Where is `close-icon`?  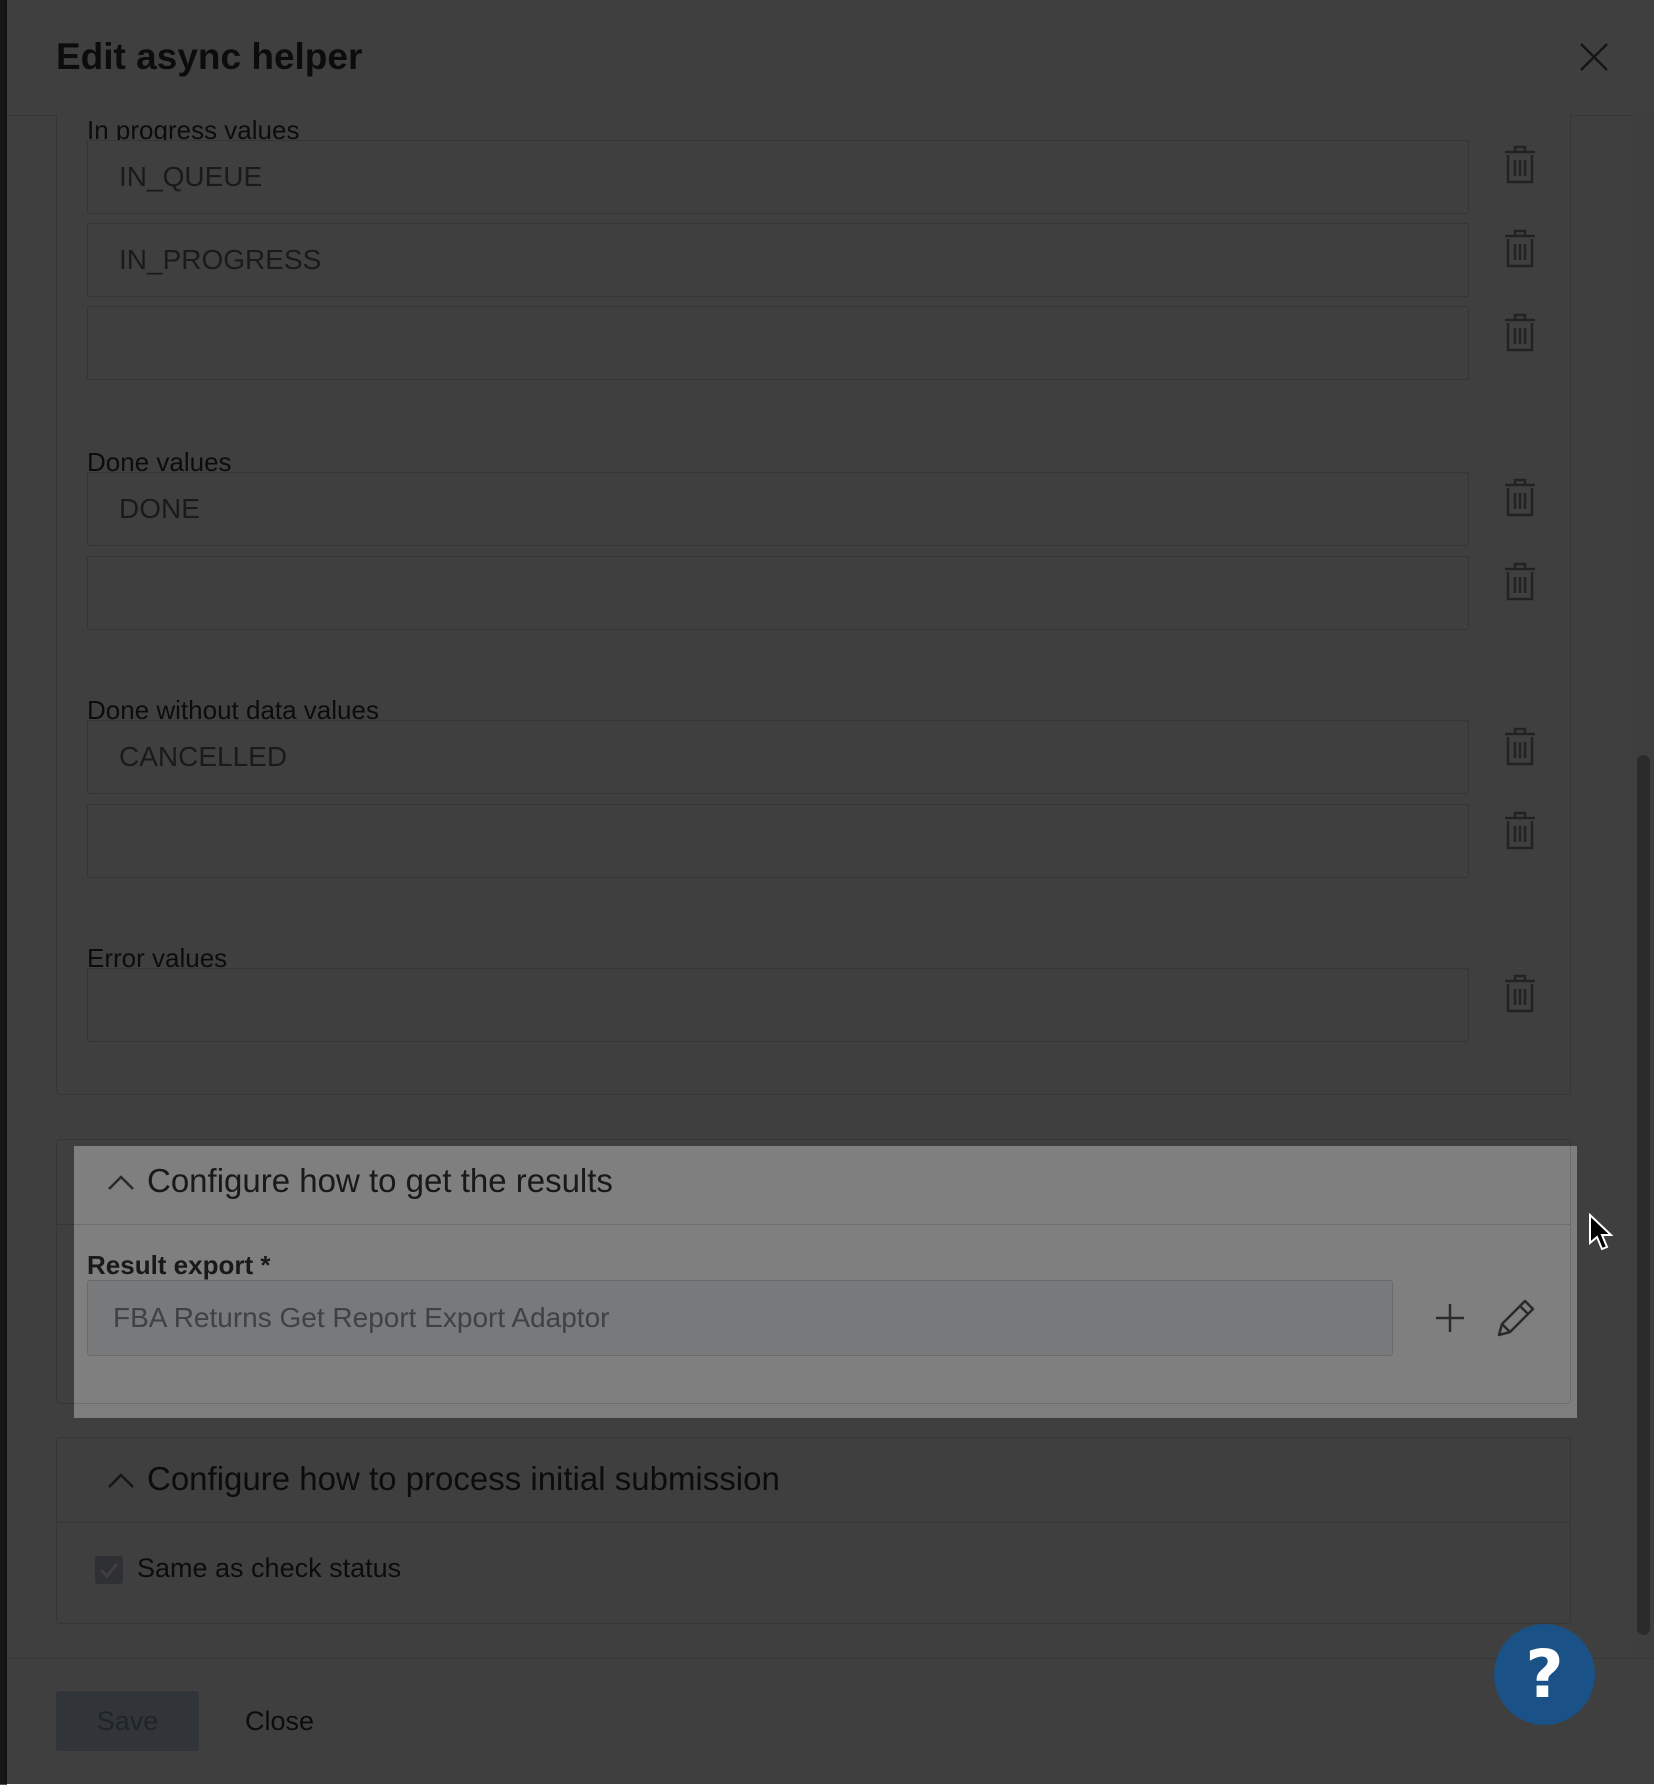
close-icon is located at coordinates (1594, 57).